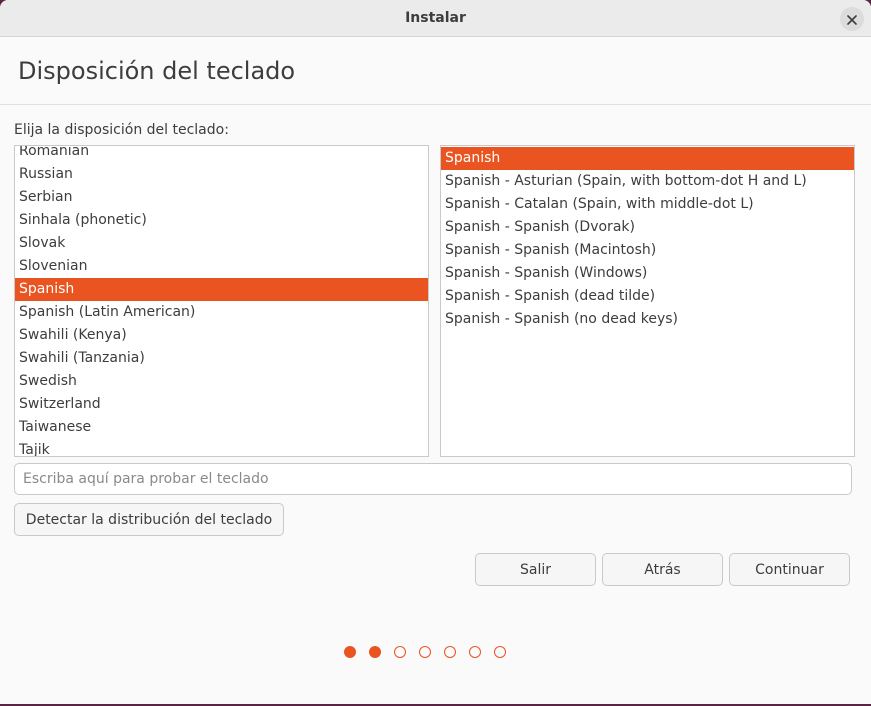  I want to click on layout-list-item: Tajik, so click(221, 447).